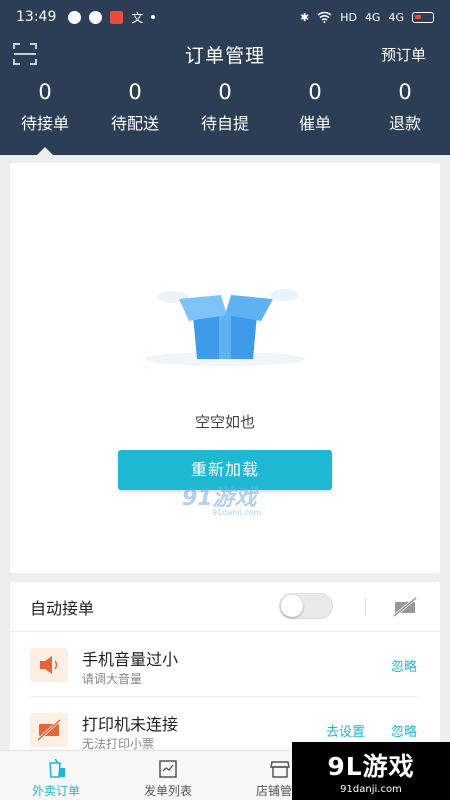 The width and height of the screenshot is (450, 800). I want to click on preorder-link: 预订单, so click(403, 54).